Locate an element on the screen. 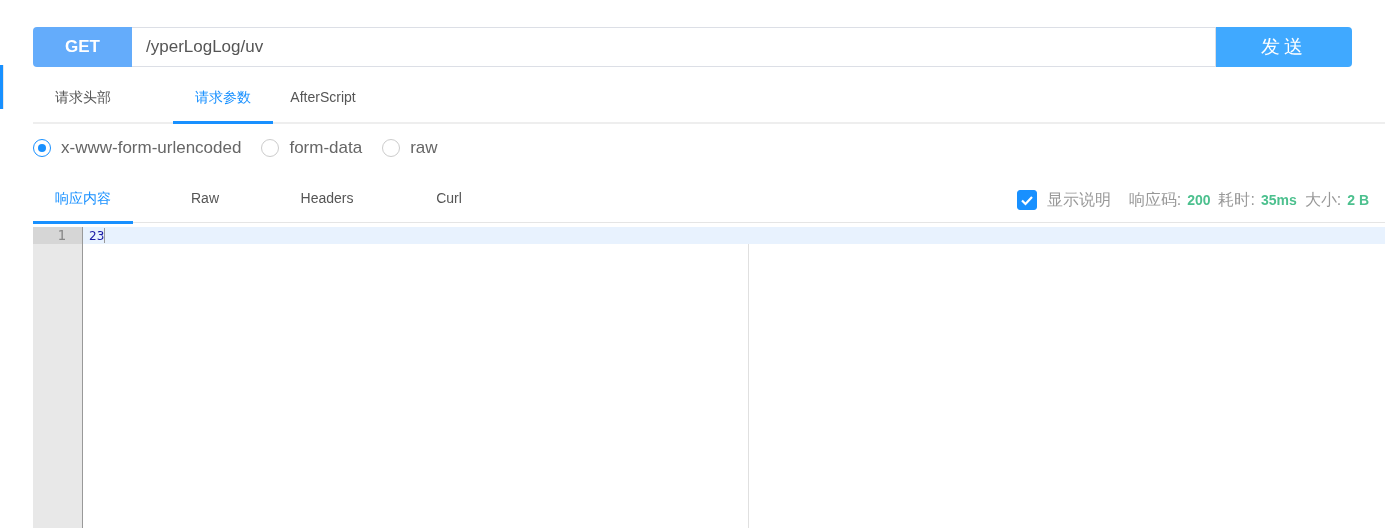 Image resolution: width=1385 pixels, height=528 pixels. request-tab: 请求参数 is located at coordinates (223, 106).